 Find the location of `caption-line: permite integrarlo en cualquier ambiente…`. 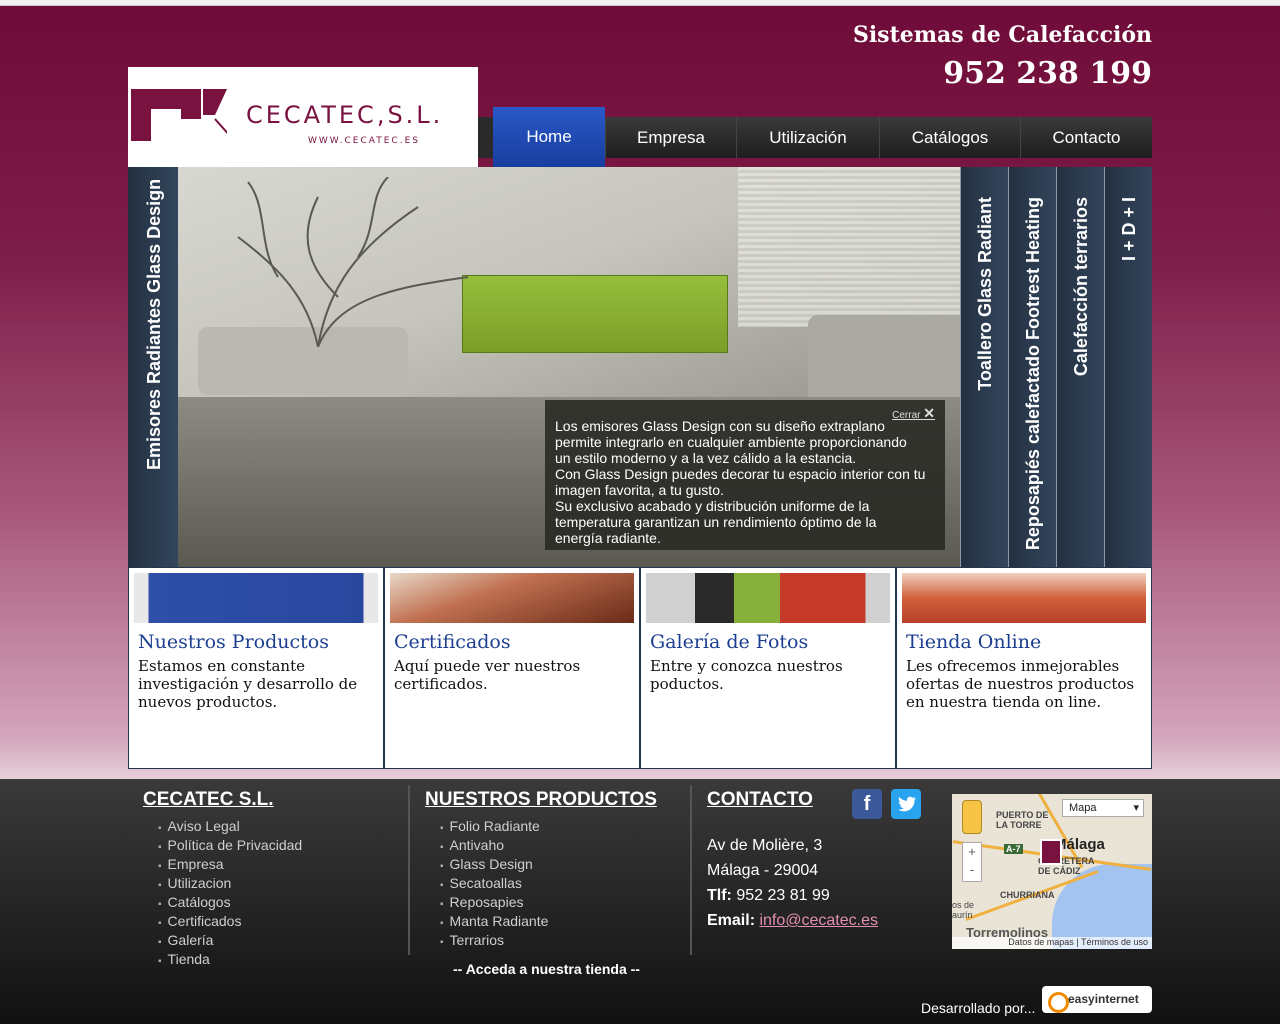

caption-line: permite integrarlo en cualquier ambiente… is located at coordinates (731, 442).